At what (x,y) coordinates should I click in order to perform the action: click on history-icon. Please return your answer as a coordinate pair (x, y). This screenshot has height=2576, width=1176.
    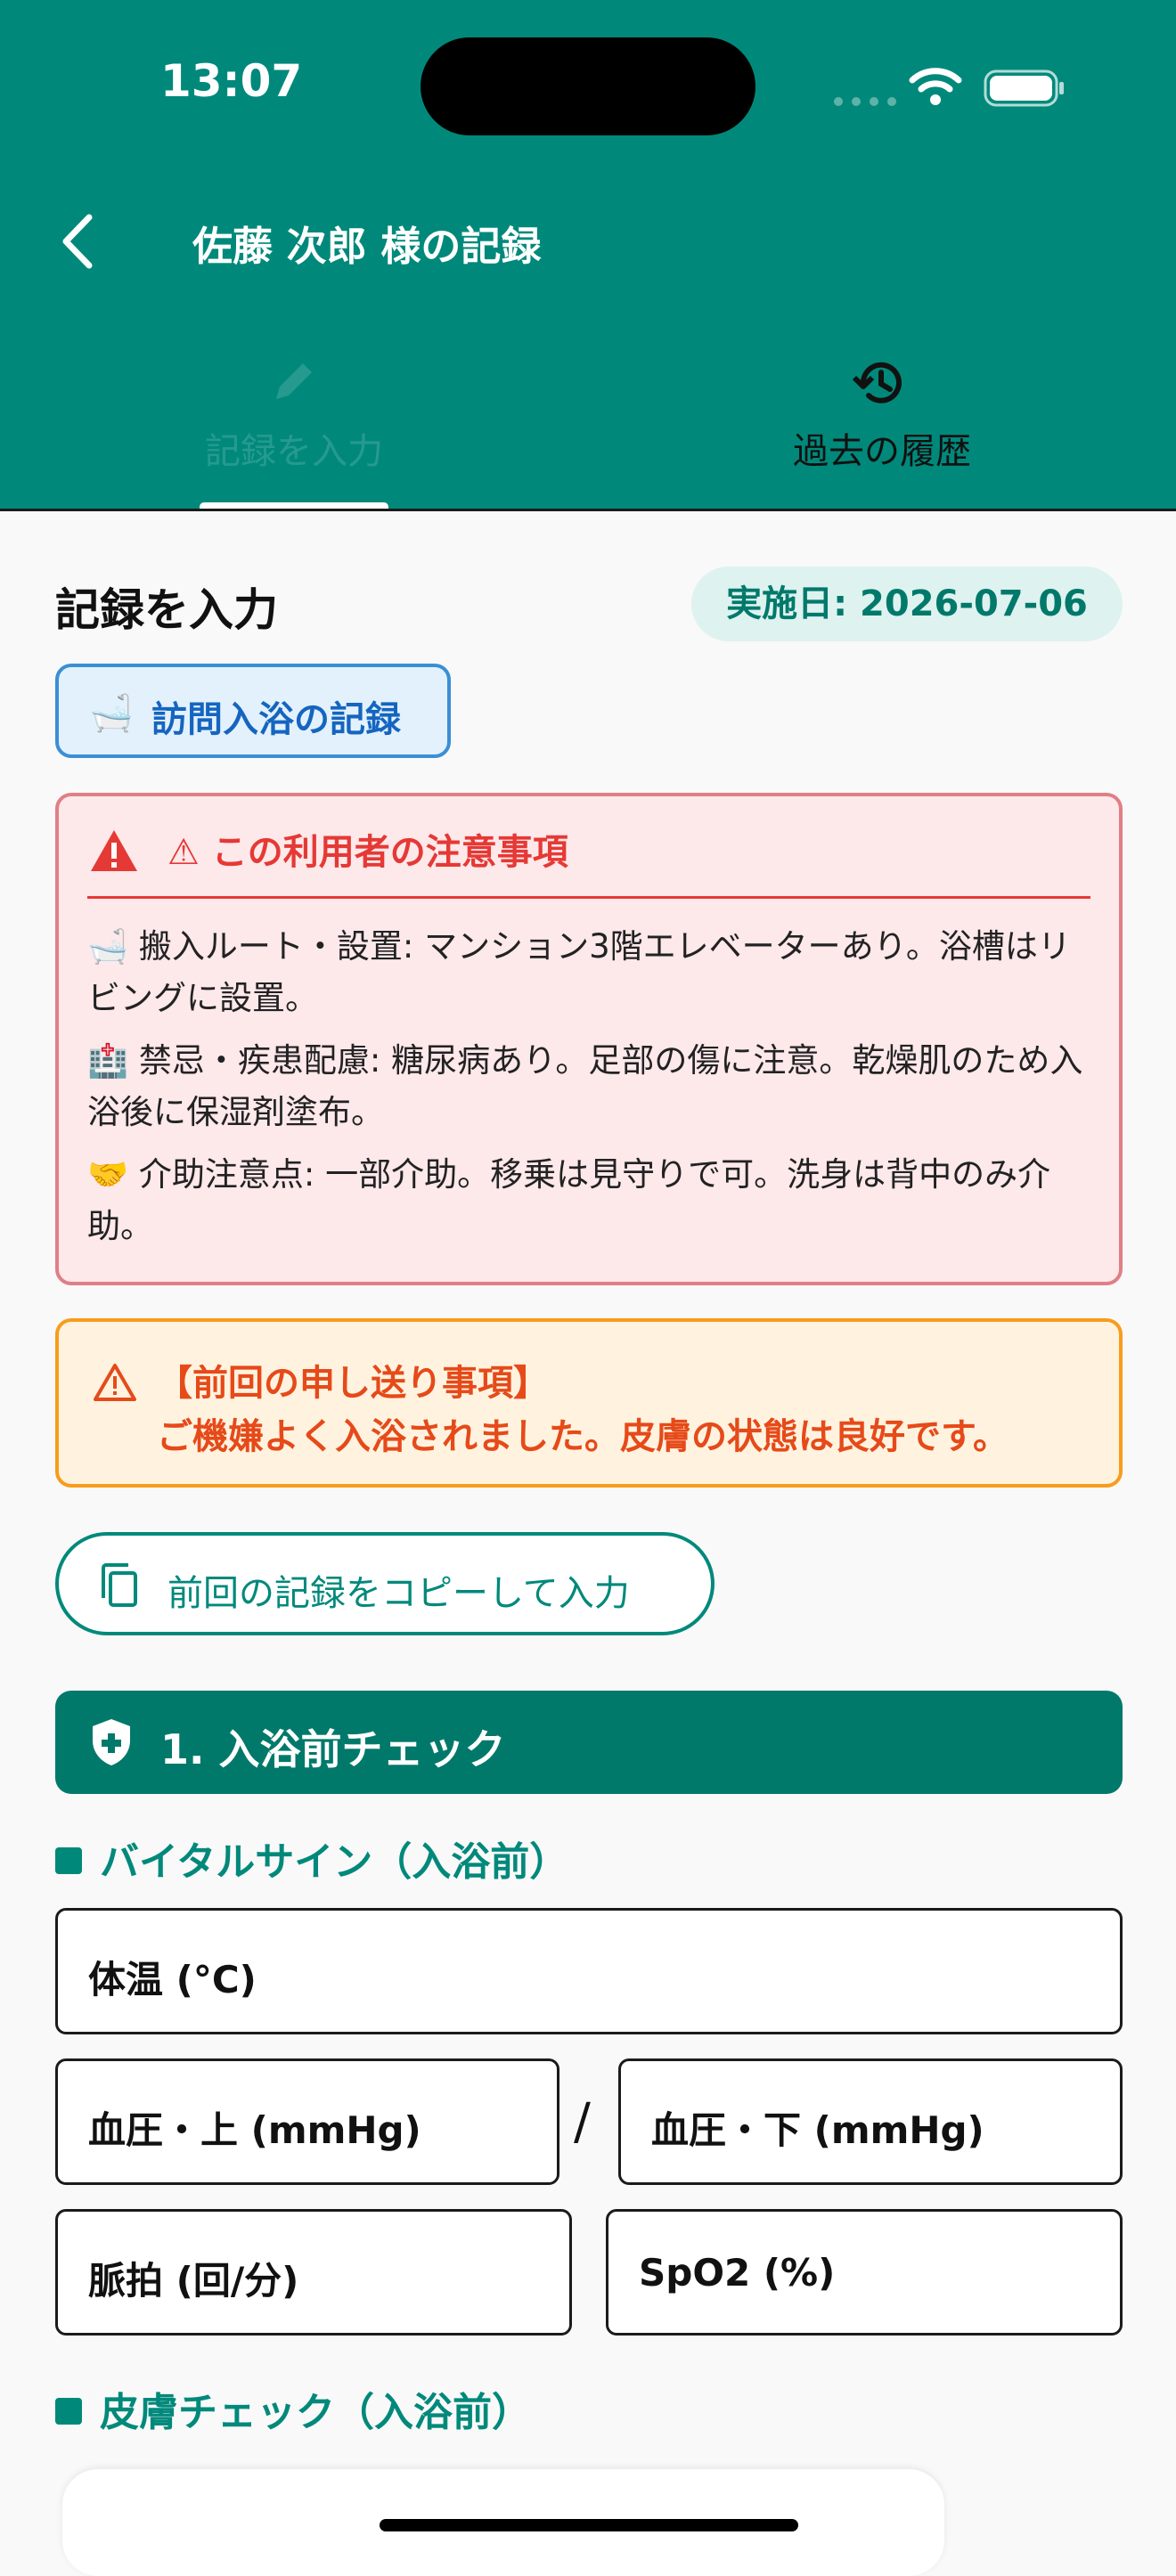
    Looking at the image, I should click on (877, 383).